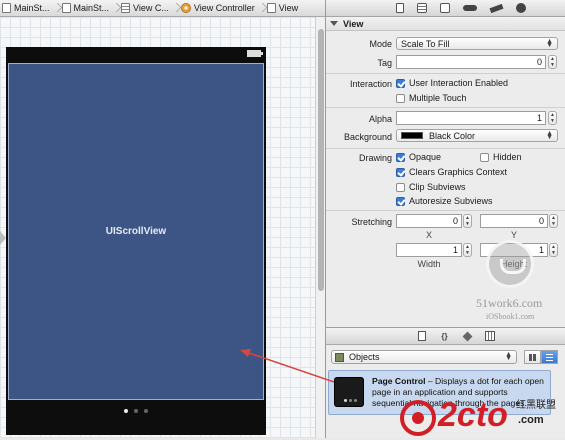 The image size is (565, 440). Describe the element at coordinates (399, 8) in the screenshot. I see `file-inspector-icon` at that location.